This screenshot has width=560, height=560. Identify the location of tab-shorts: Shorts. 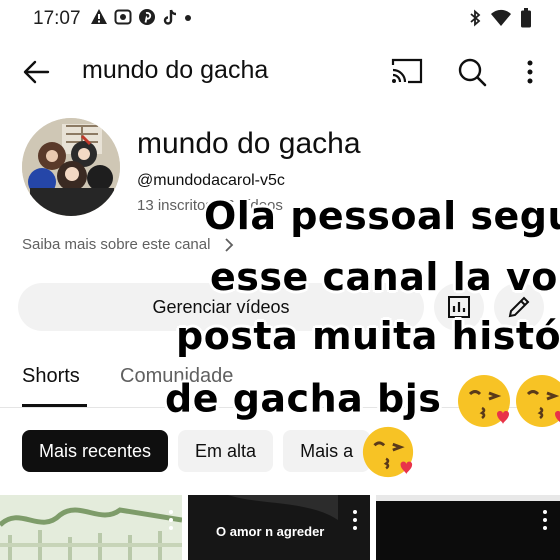
(51, 376).